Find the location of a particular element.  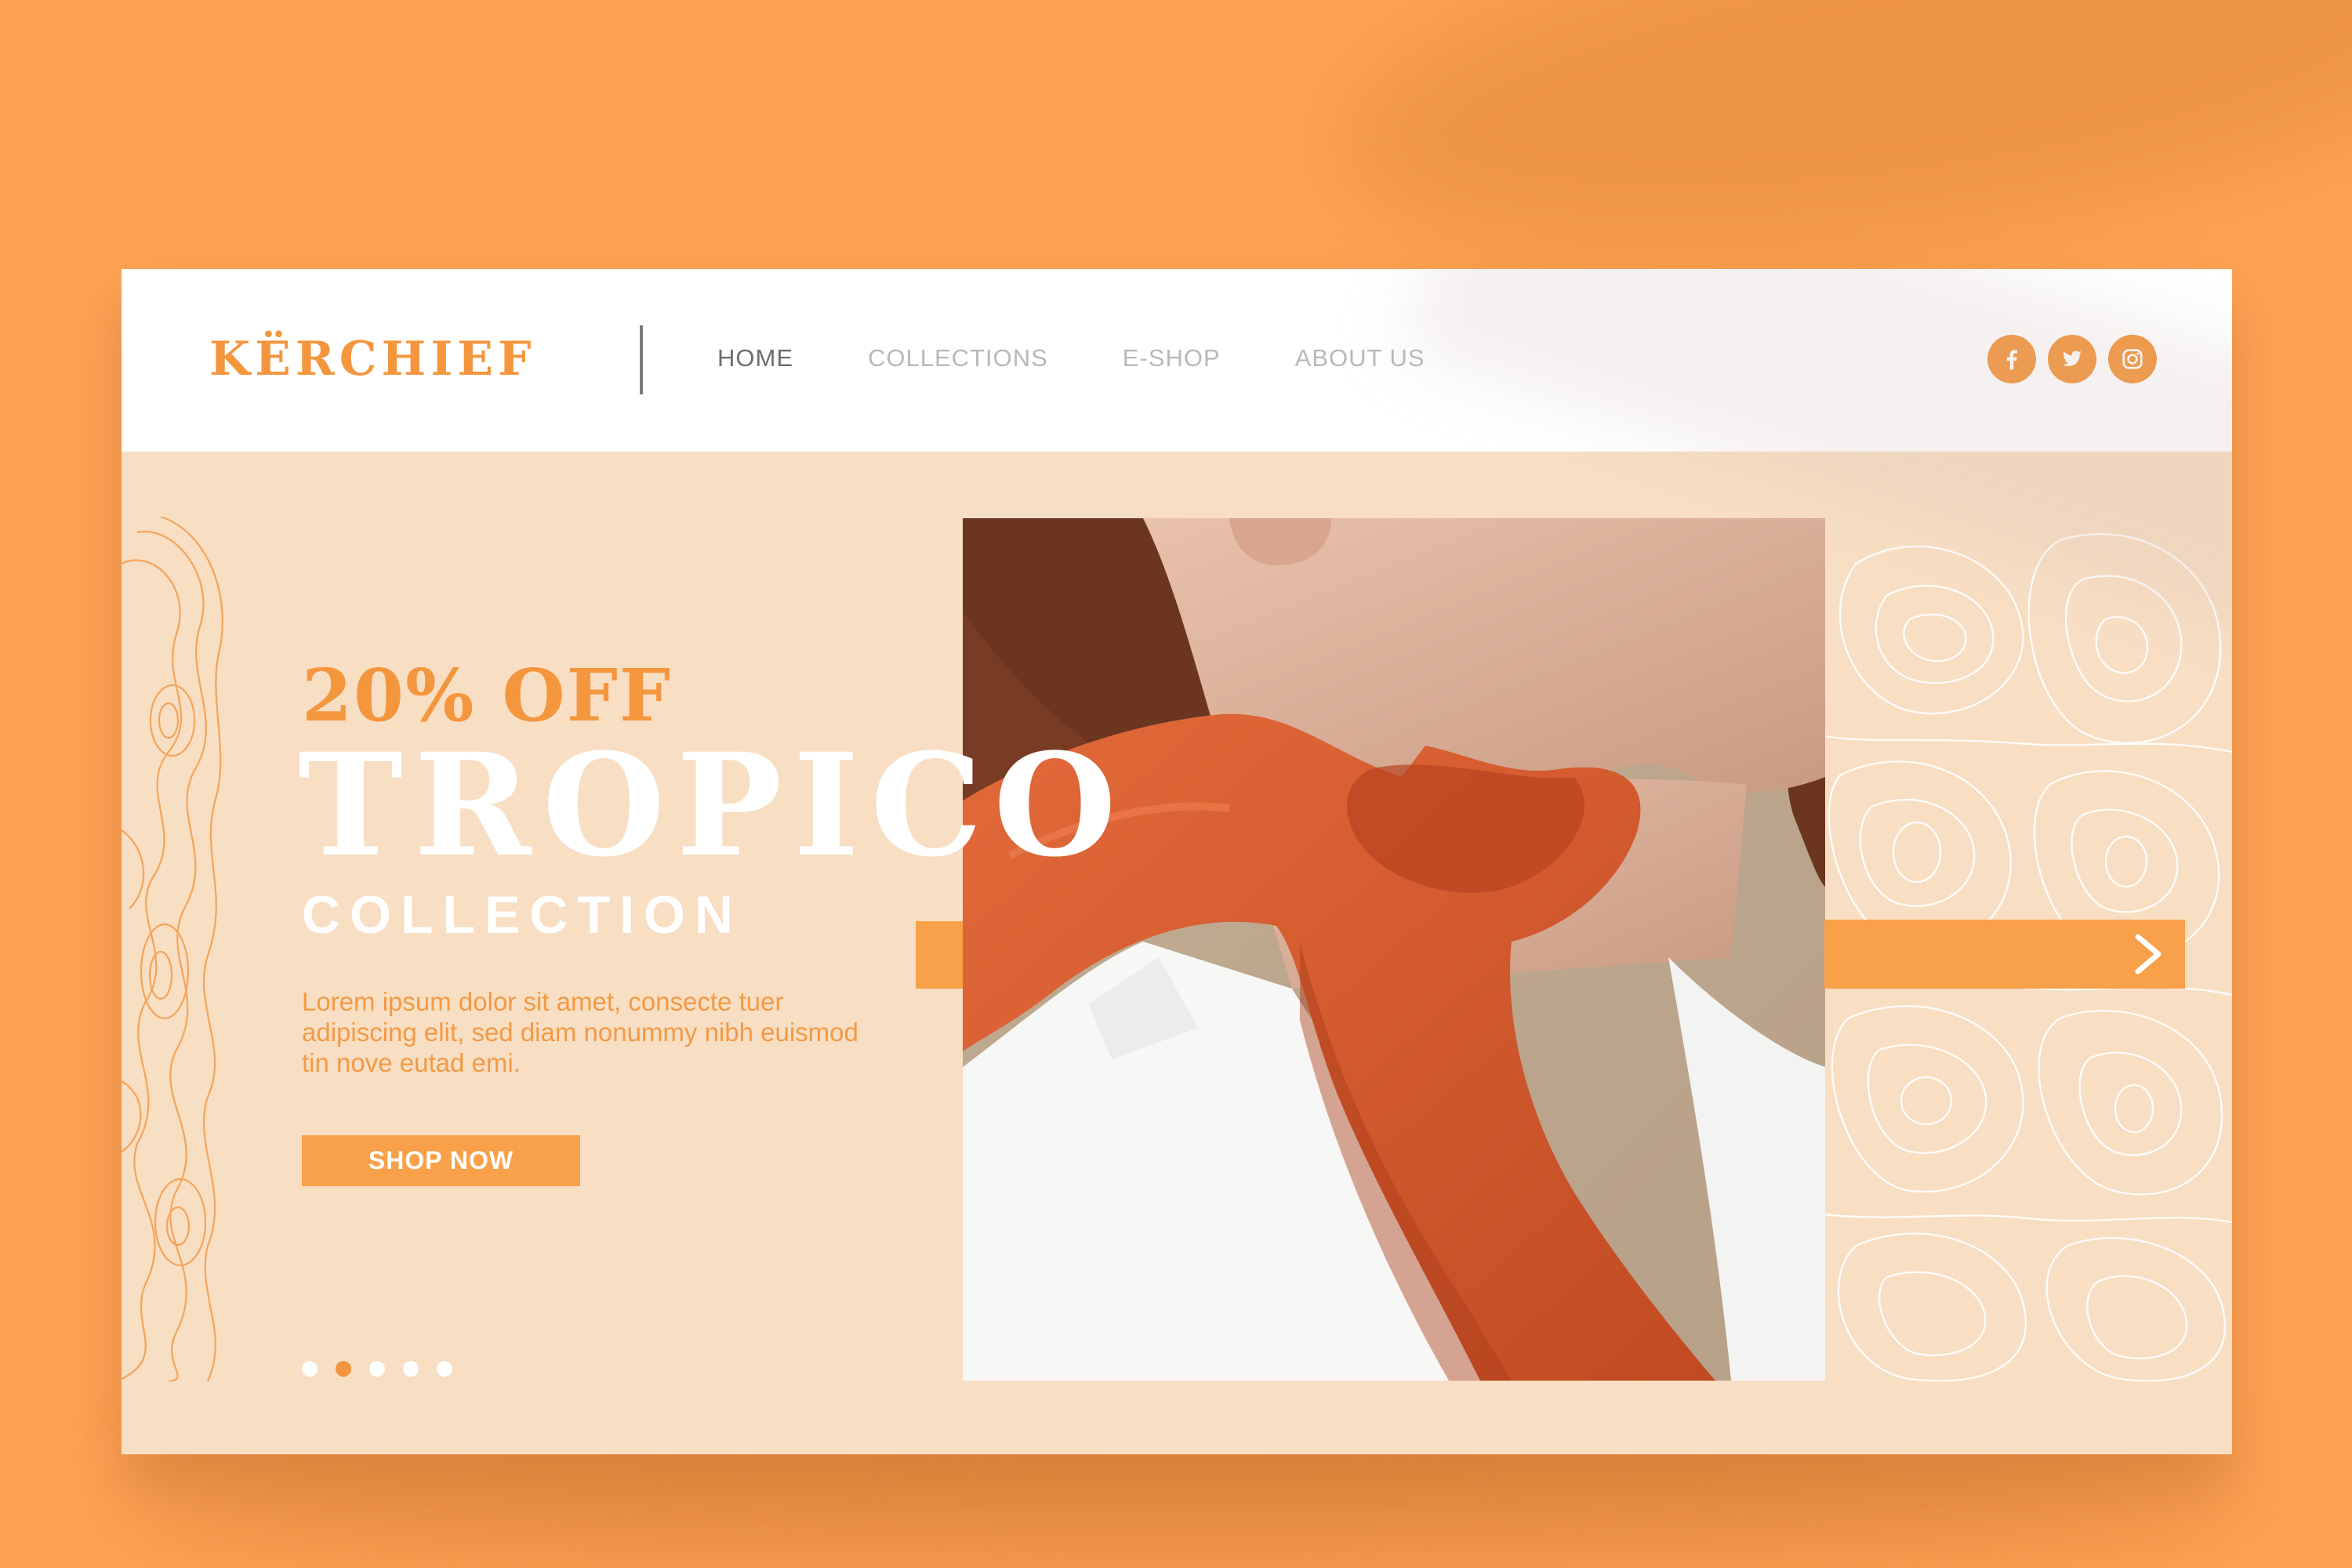

backdrop-shadow-bottom is located at coordinates (1183, 1505).